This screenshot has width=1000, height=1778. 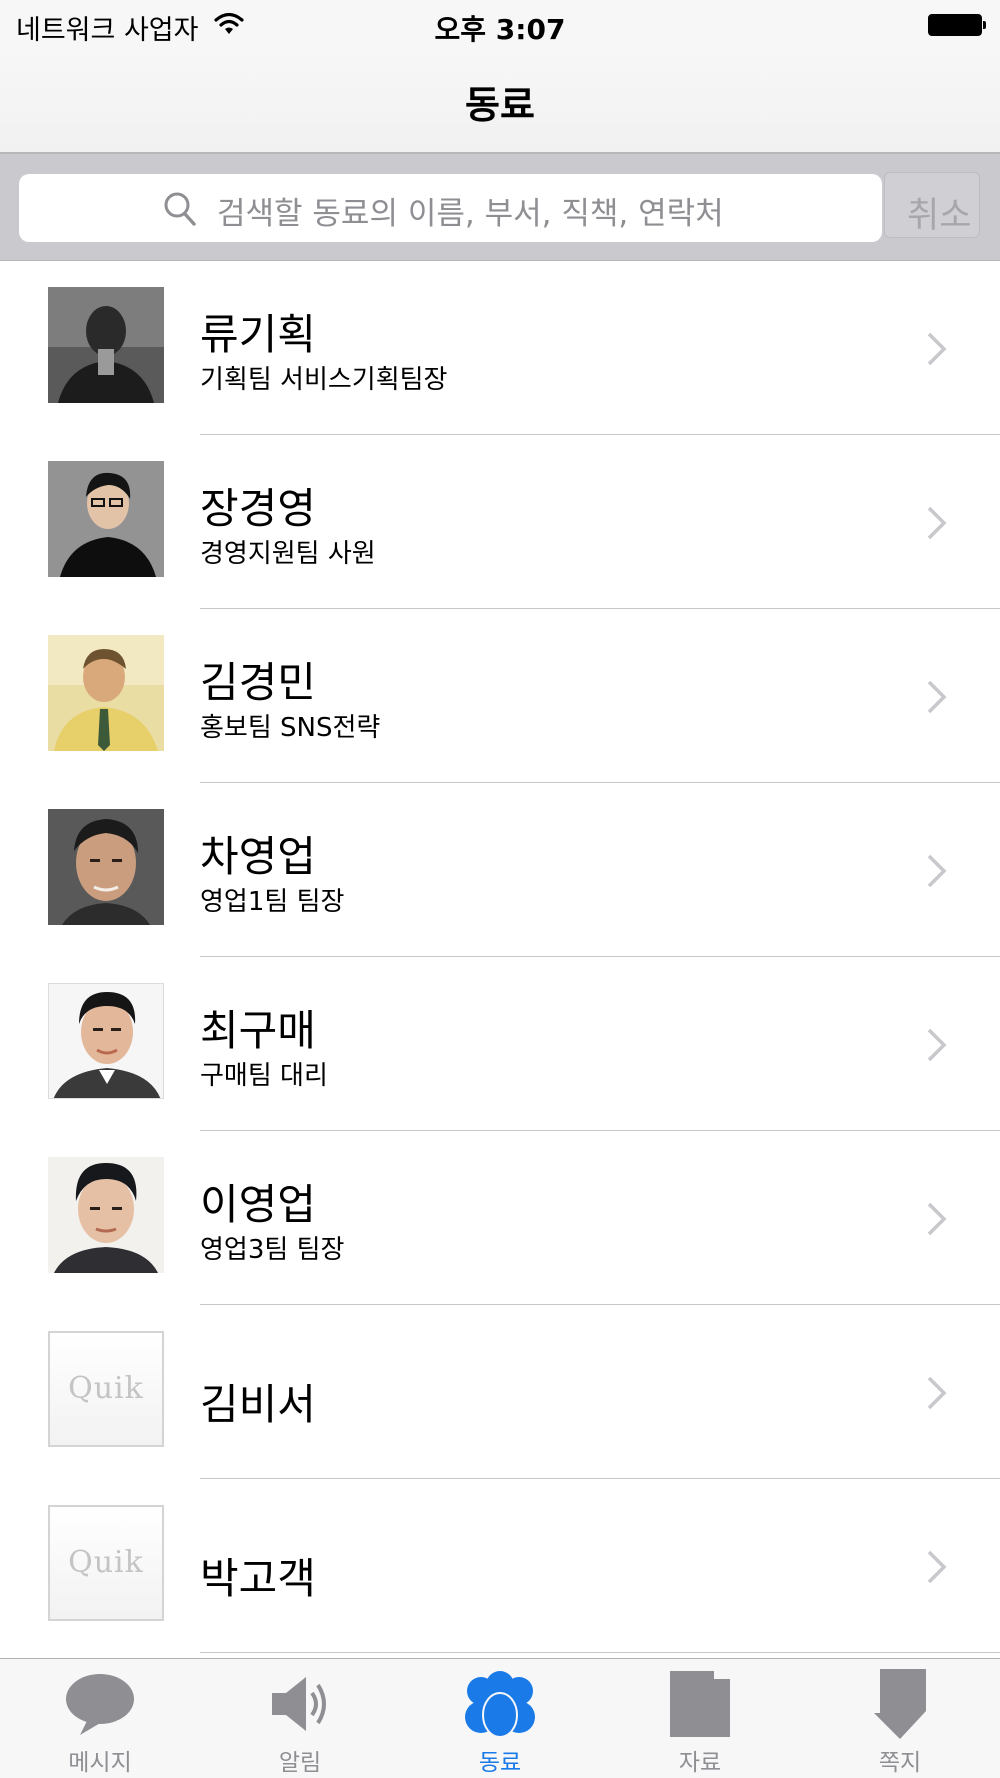 I want to click on search-input: 검색할 동료의 이름, 부서, 직책, 연락처, so click(x=450, y=208).